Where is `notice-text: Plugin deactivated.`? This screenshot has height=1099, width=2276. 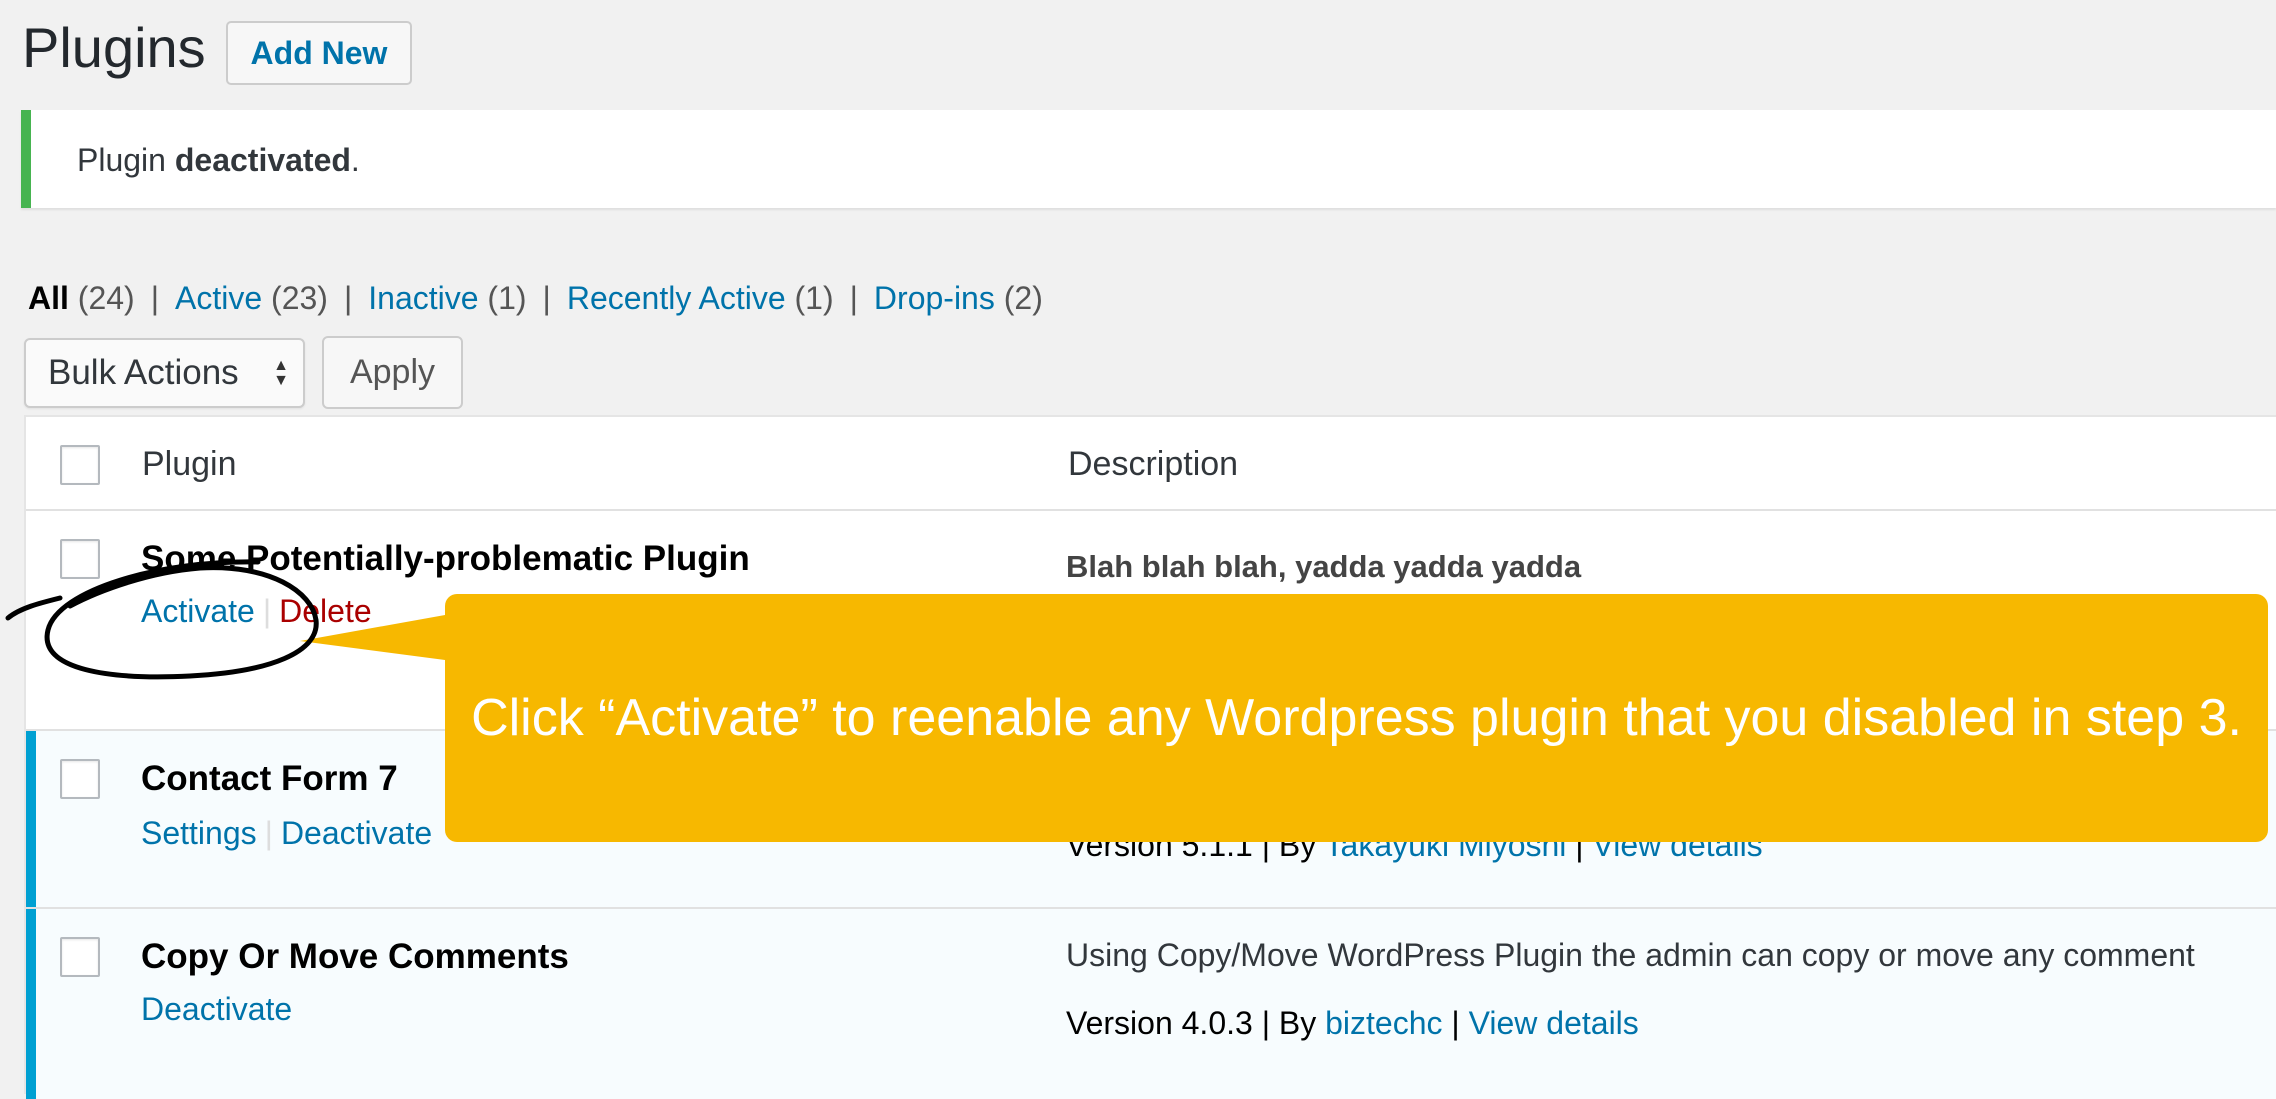 notice-text: Plugin deactivated. is located at coordinates (218, 160).